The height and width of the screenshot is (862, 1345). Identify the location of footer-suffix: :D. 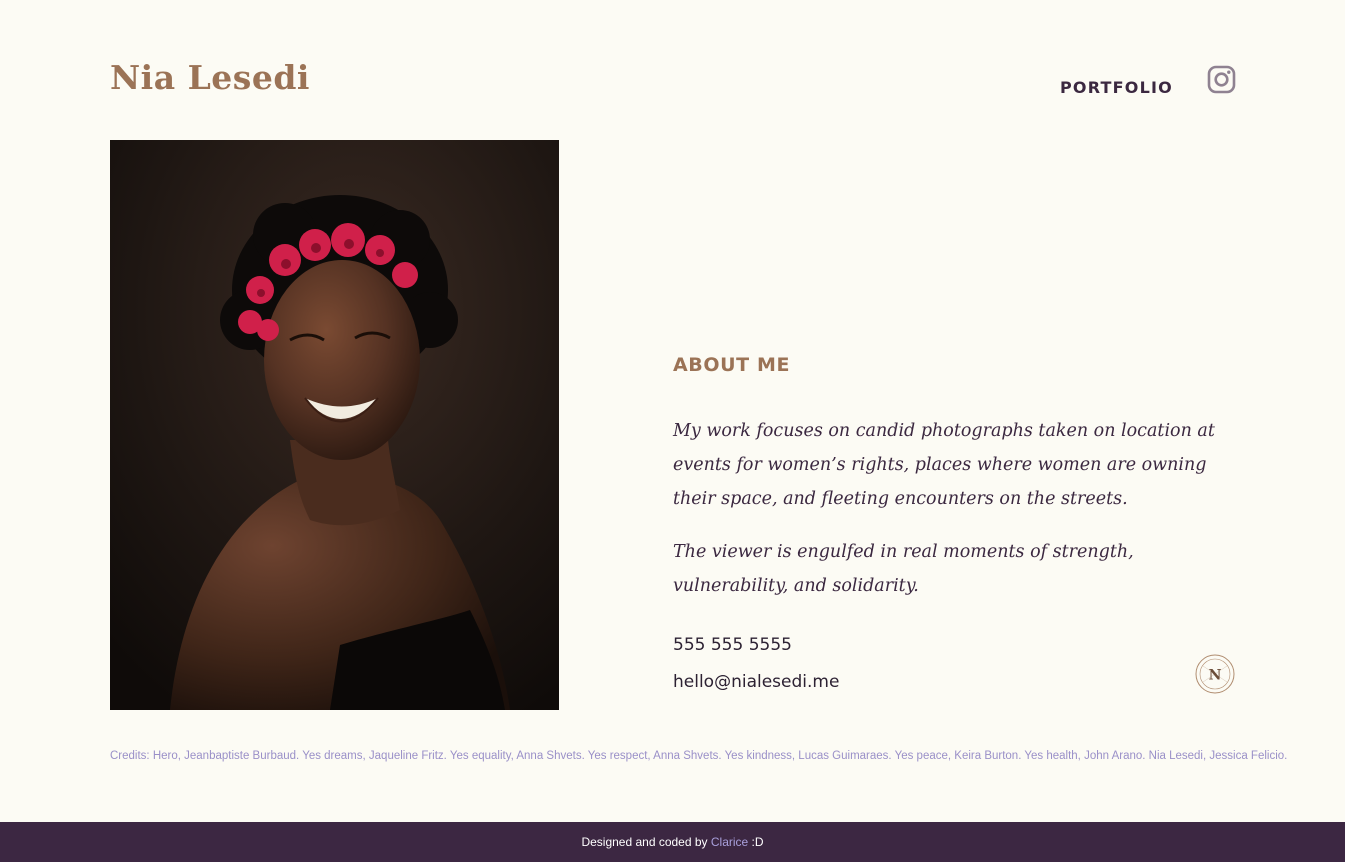
(756, 842).